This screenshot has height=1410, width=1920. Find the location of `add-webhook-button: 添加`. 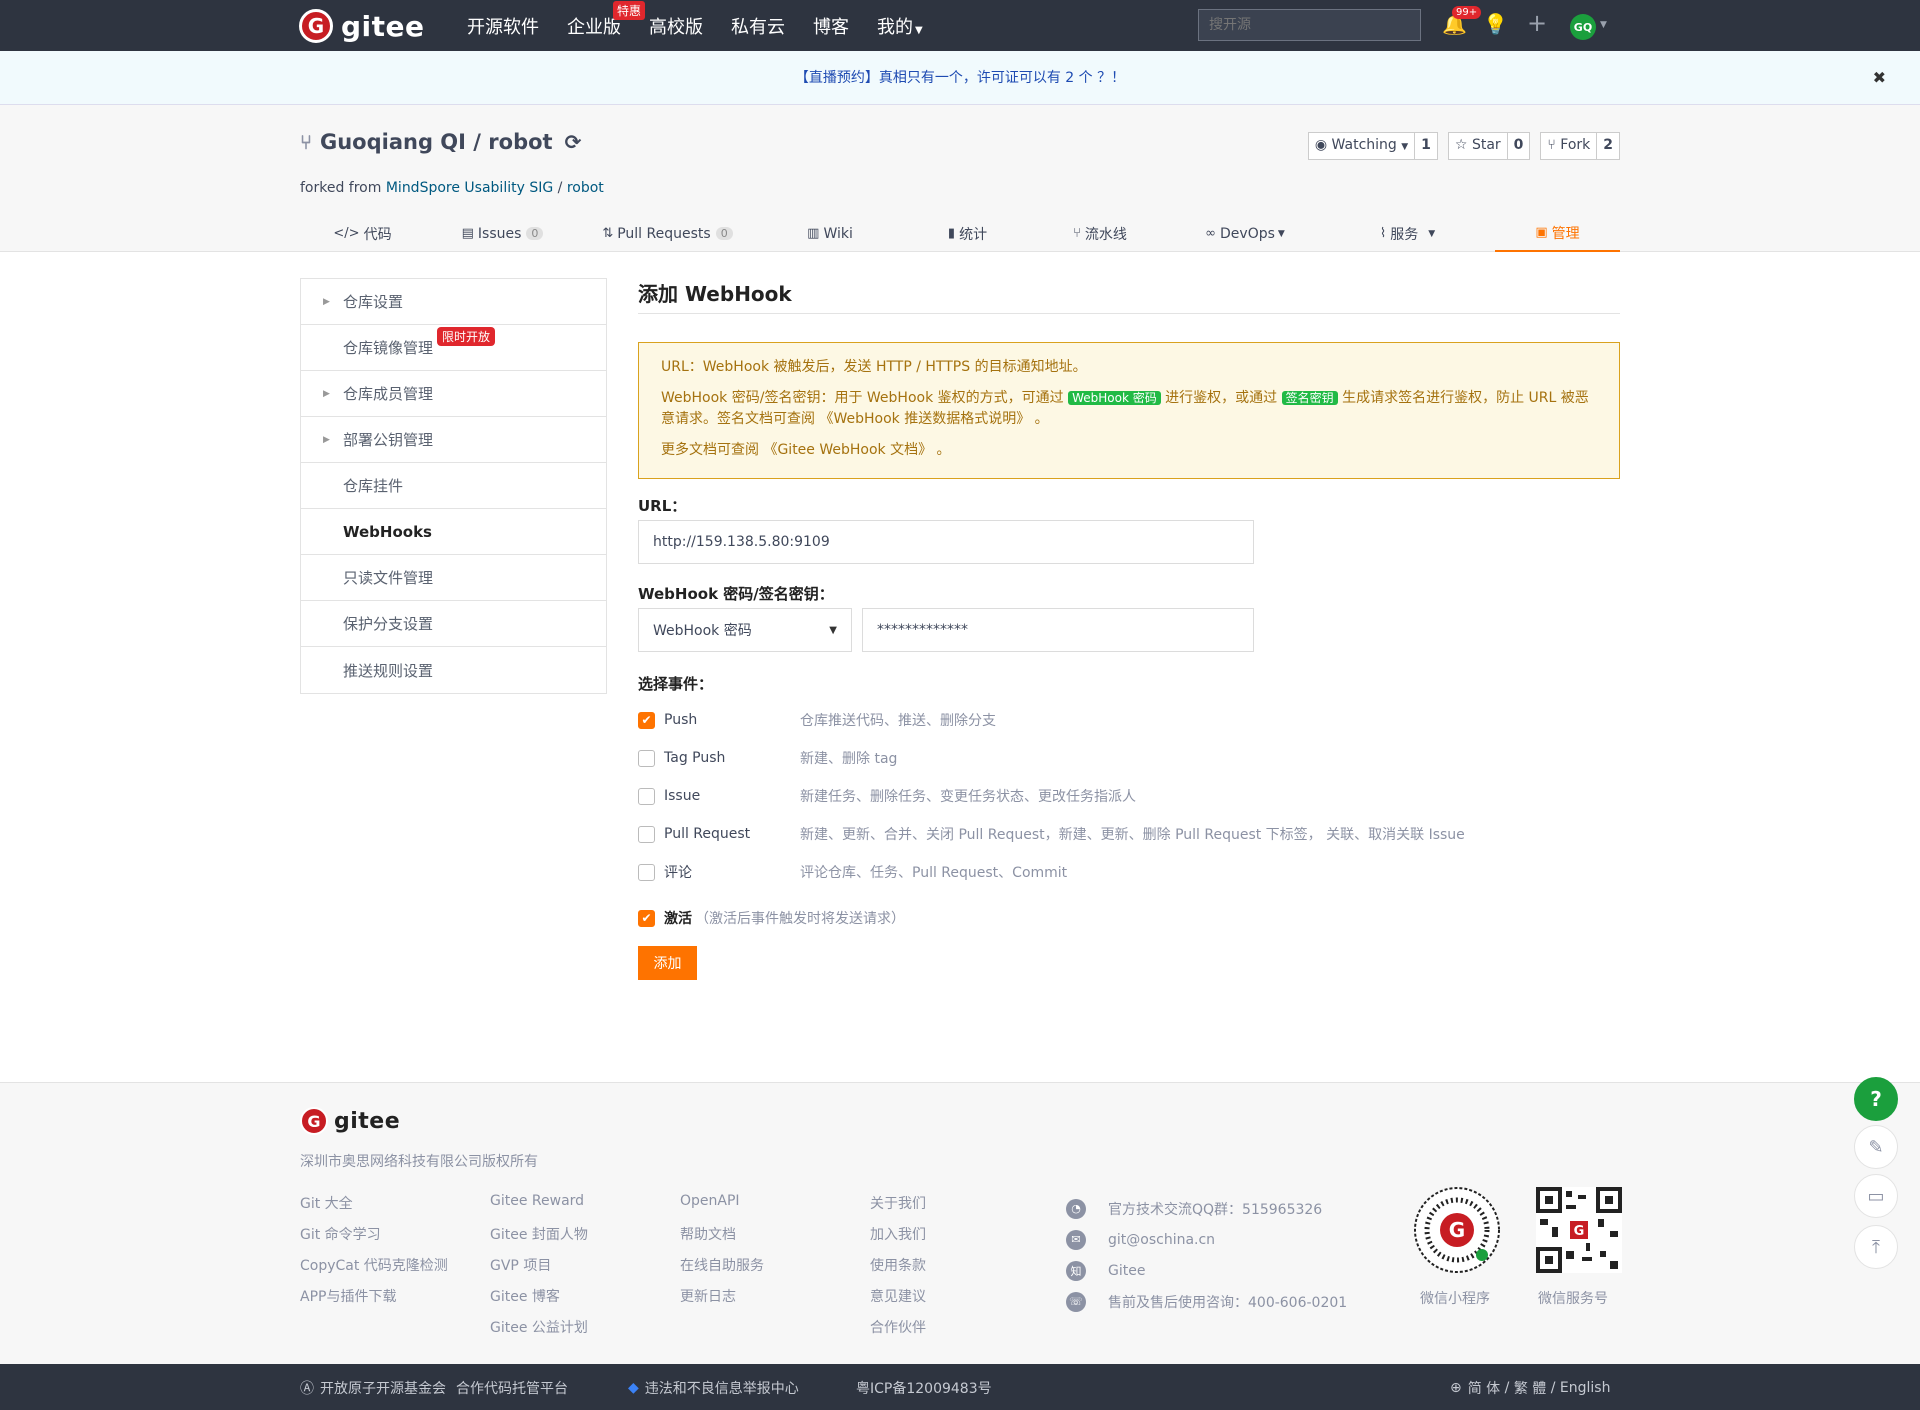

add-webhook-button: 添加 is located at coordinates (667, 963).